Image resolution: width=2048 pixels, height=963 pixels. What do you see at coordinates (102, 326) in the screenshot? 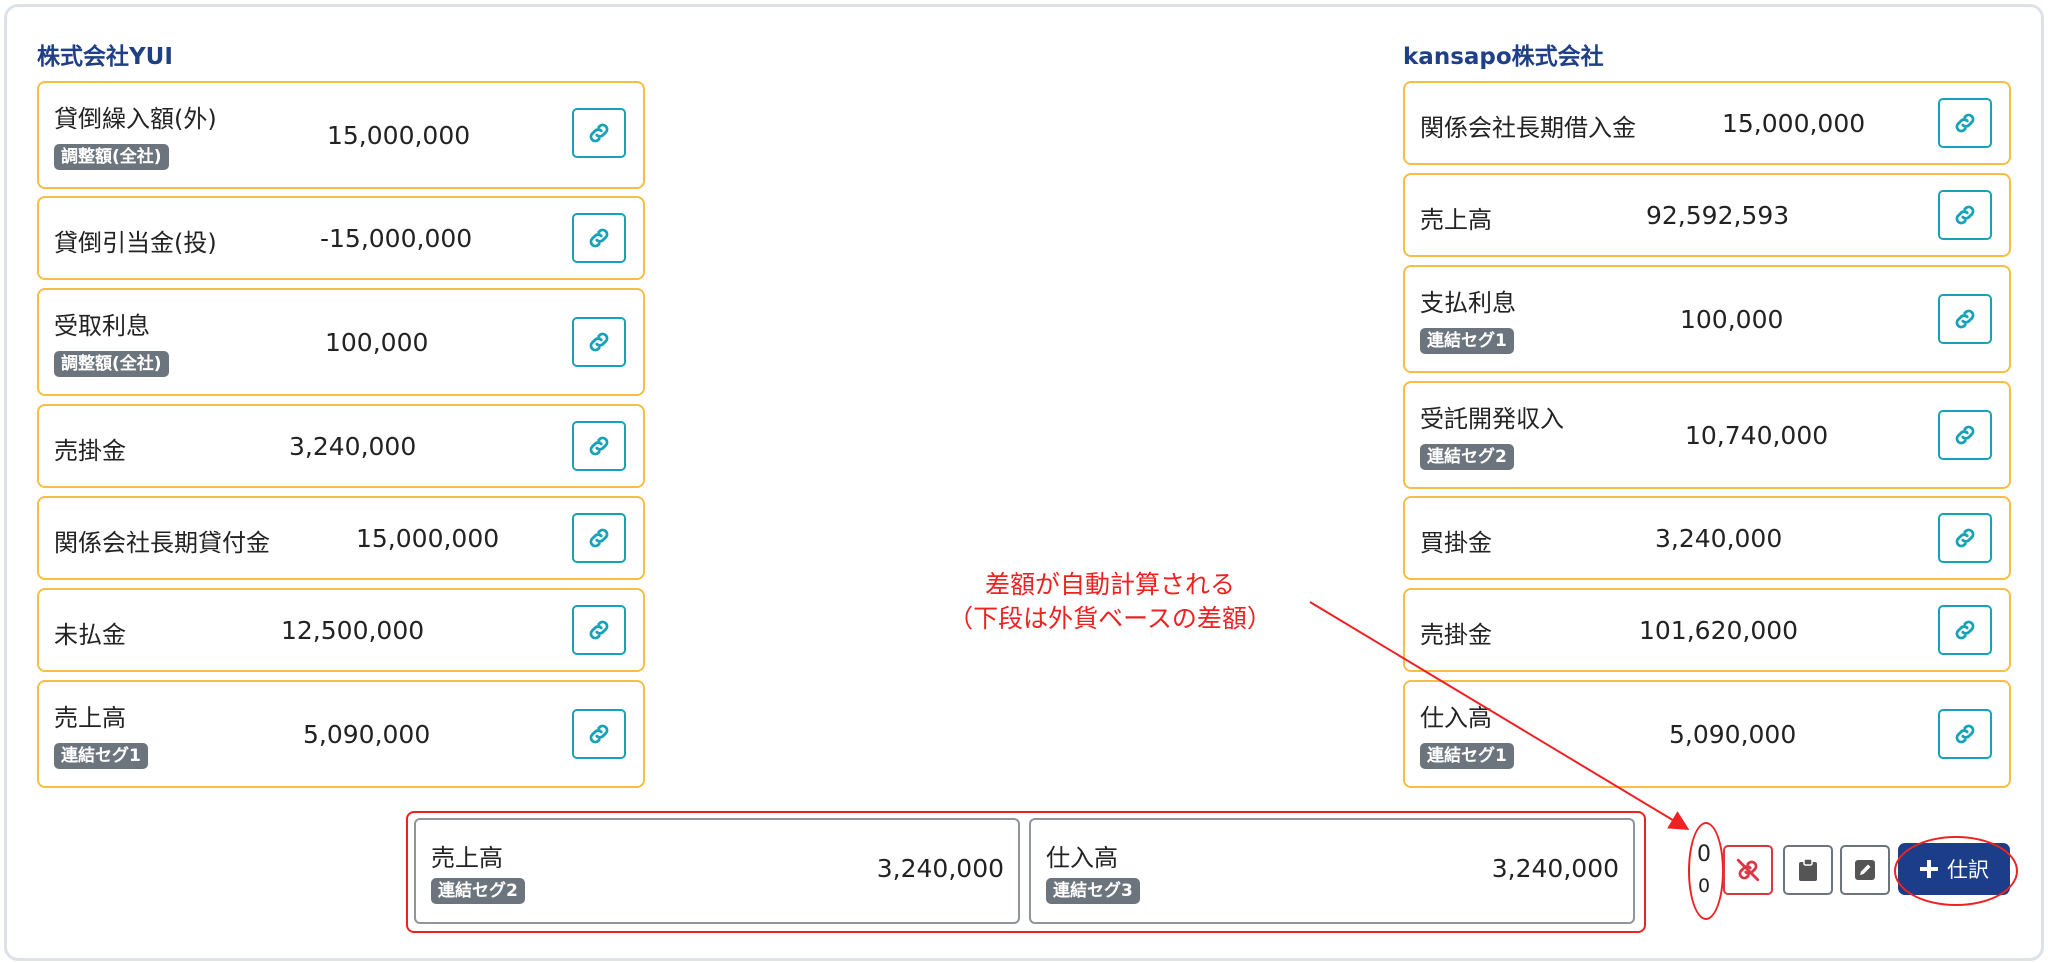
I see `account-label: 受取利息` at bounding box center [102, 326].